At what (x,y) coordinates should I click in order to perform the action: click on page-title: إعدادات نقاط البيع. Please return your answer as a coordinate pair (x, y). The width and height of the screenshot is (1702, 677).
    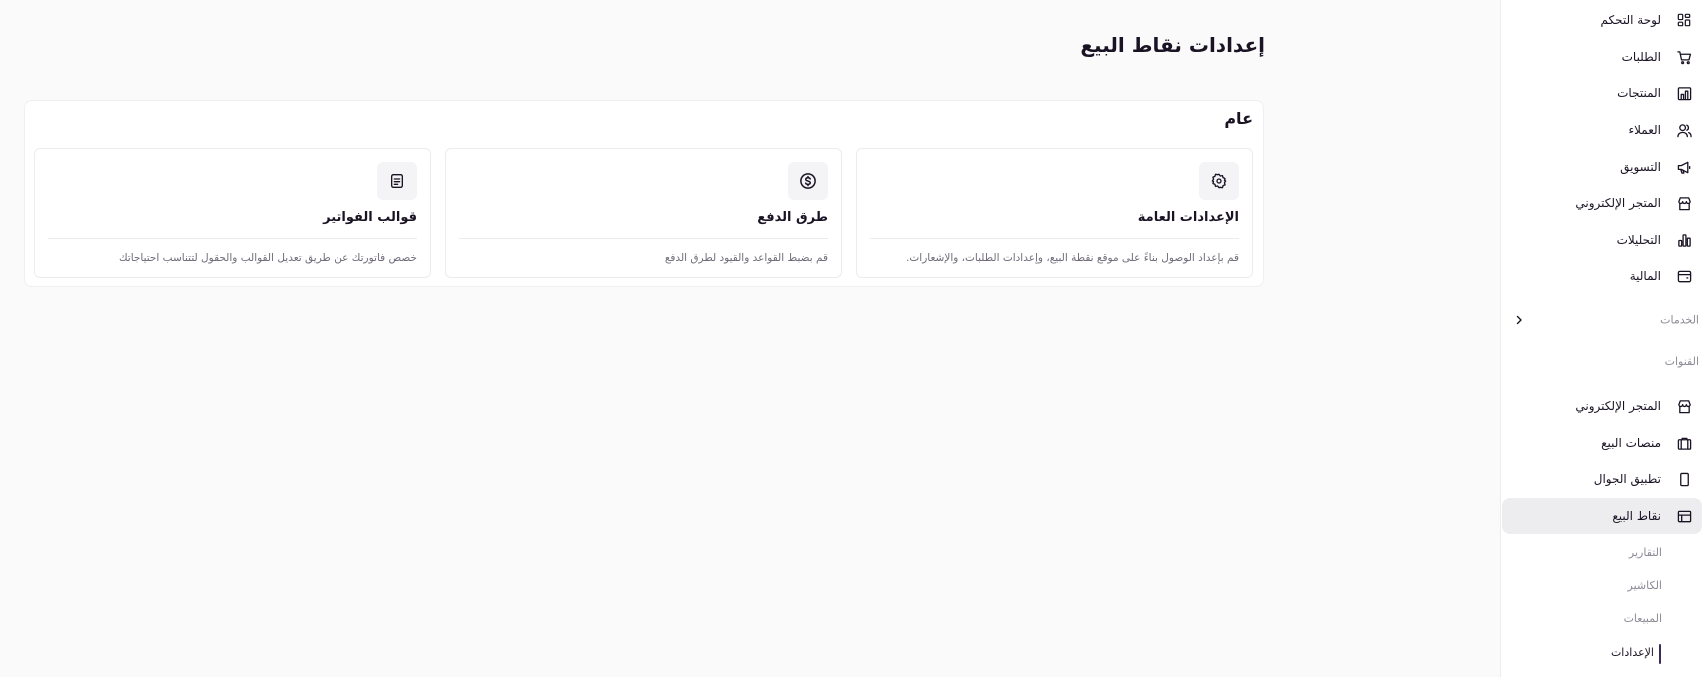
    Looking at the image, I should click on (1172, 45).